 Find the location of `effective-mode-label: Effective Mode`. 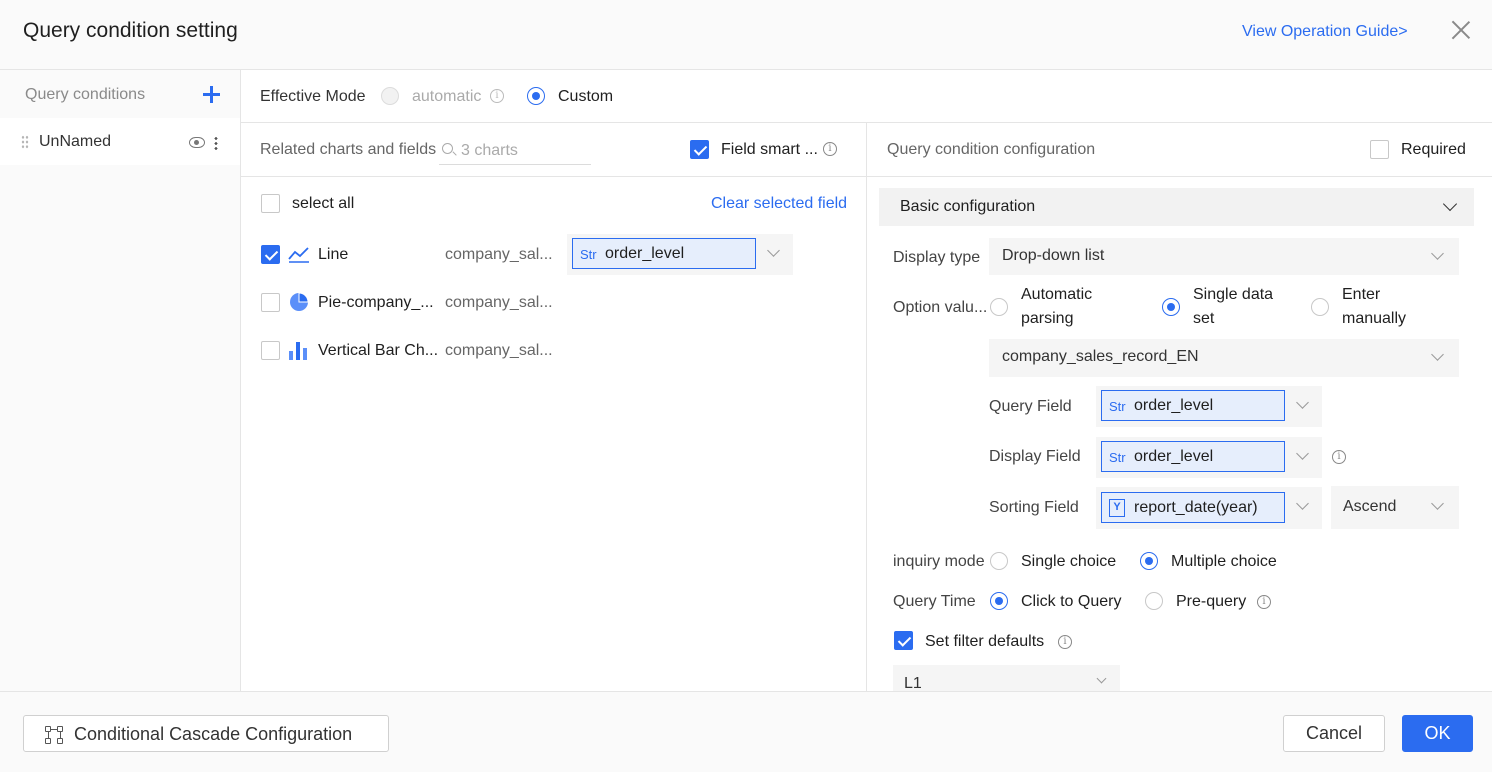

effective-mode-label: Effective Mode is located at coordinates (313, 96).